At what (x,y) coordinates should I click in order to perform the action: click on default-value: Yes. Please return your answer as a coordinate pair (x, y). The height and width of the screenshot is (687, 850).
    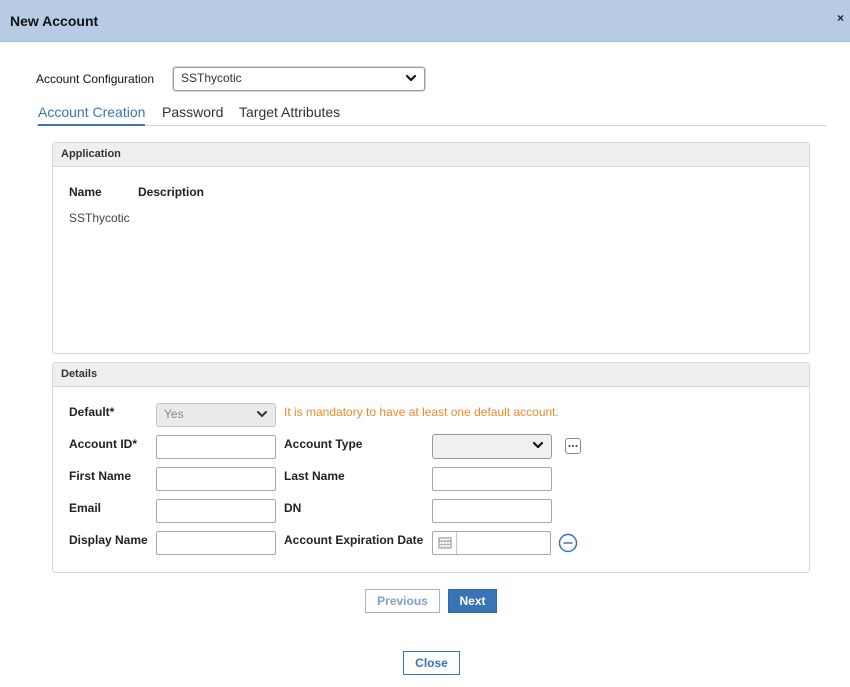
    Looking at the image, I should click on (174, 414).